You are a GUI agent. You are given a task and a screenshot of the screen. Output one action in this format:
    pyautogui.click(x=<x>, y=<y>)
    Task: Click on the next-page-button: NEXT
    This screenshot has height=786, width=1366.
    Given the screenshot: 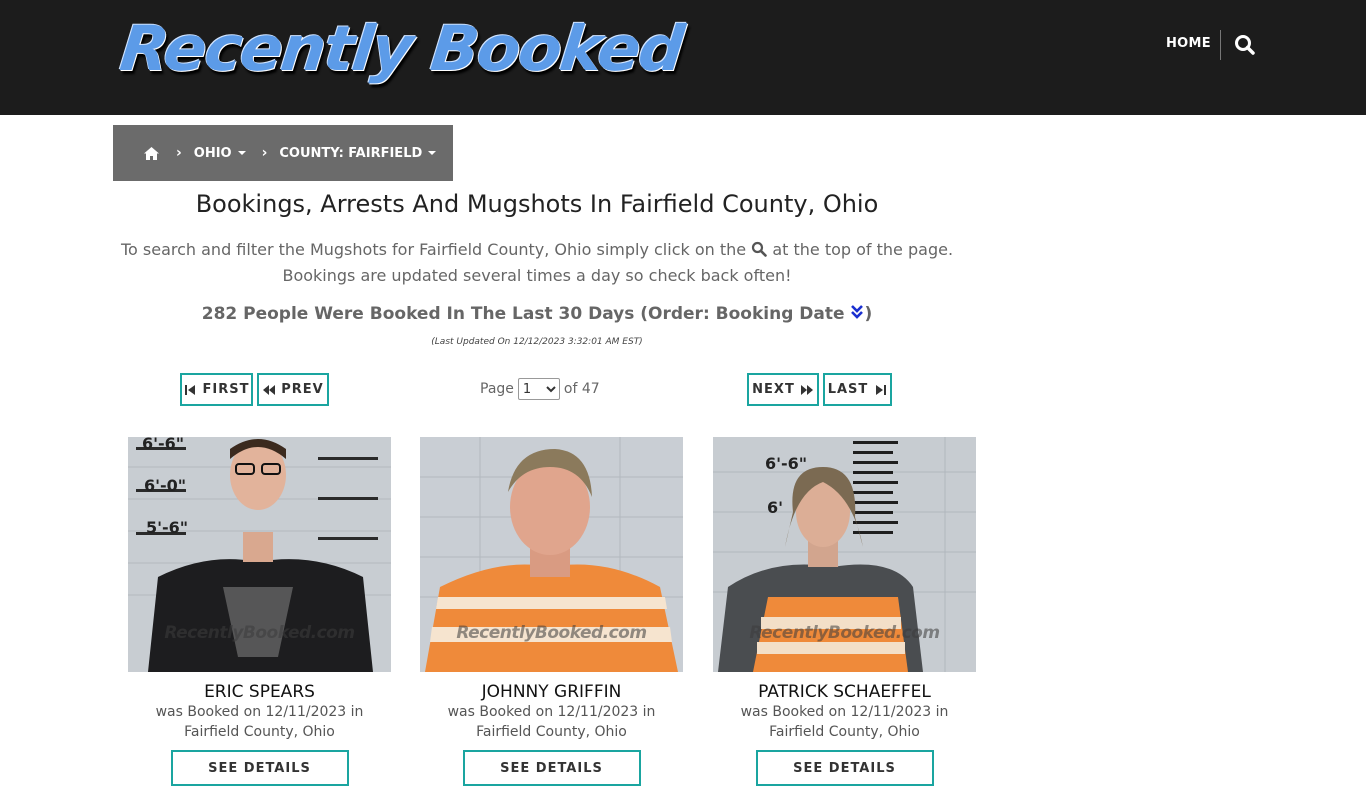 What is the action you would take?
    pyautogui.click(x=783, y=389)
    